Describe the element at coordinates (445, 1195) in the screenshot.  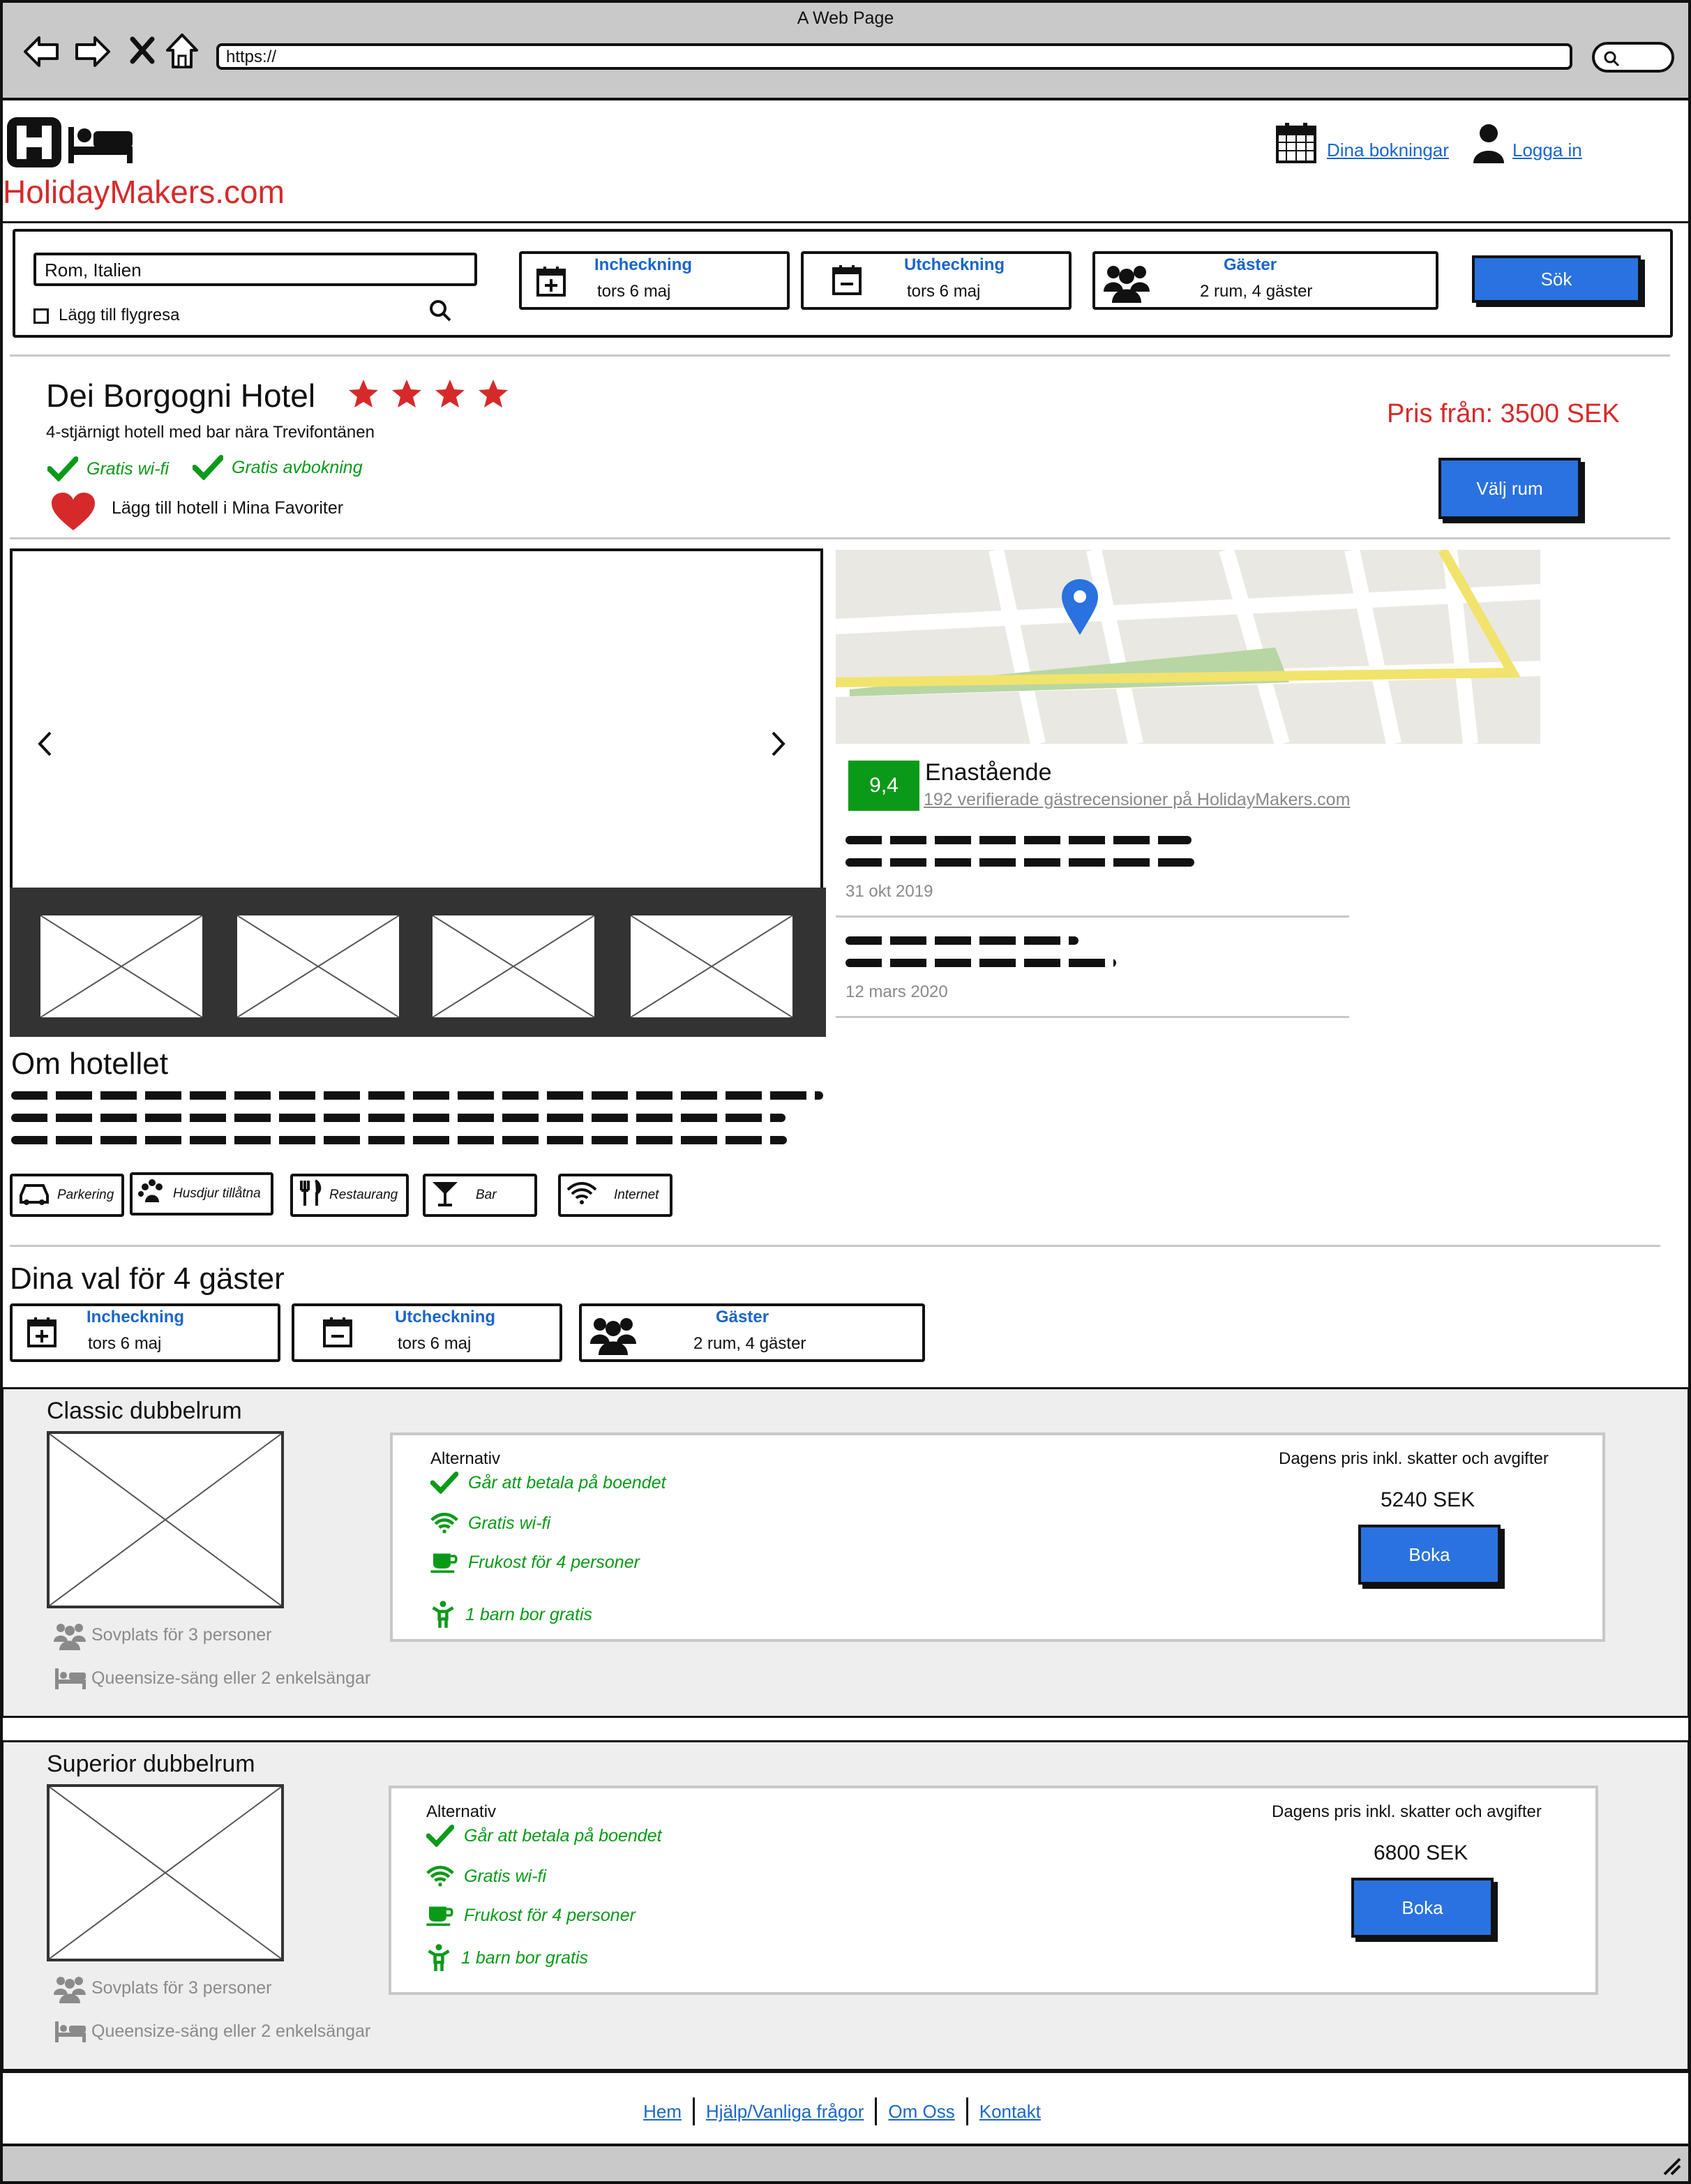
I see `cocktail-icon` at that location.